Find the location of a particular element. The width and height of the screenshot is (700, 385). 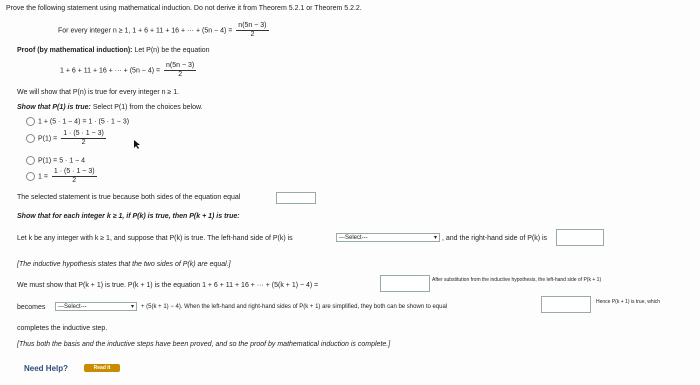

choice-4: 1 = 1 · (5 · 1 − 3) 2 is located at coordinates (62, 176).